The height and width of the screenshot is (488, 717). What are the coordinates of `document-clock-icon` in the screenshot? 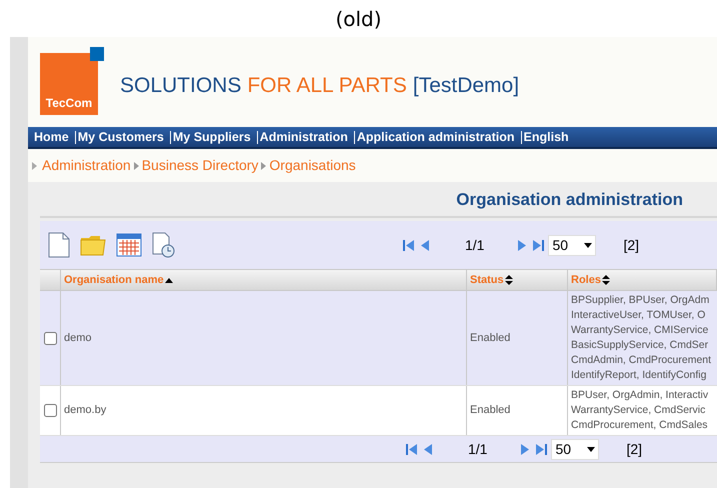 It's located at (164, 245).